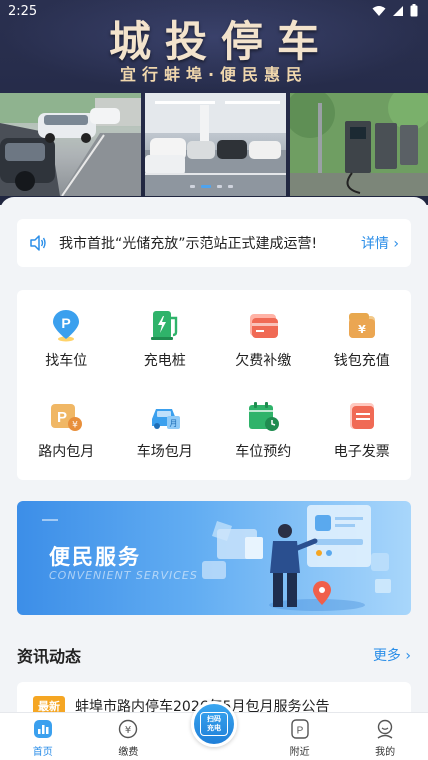  I want to click on tab-home: 首页, so click(43, 736).